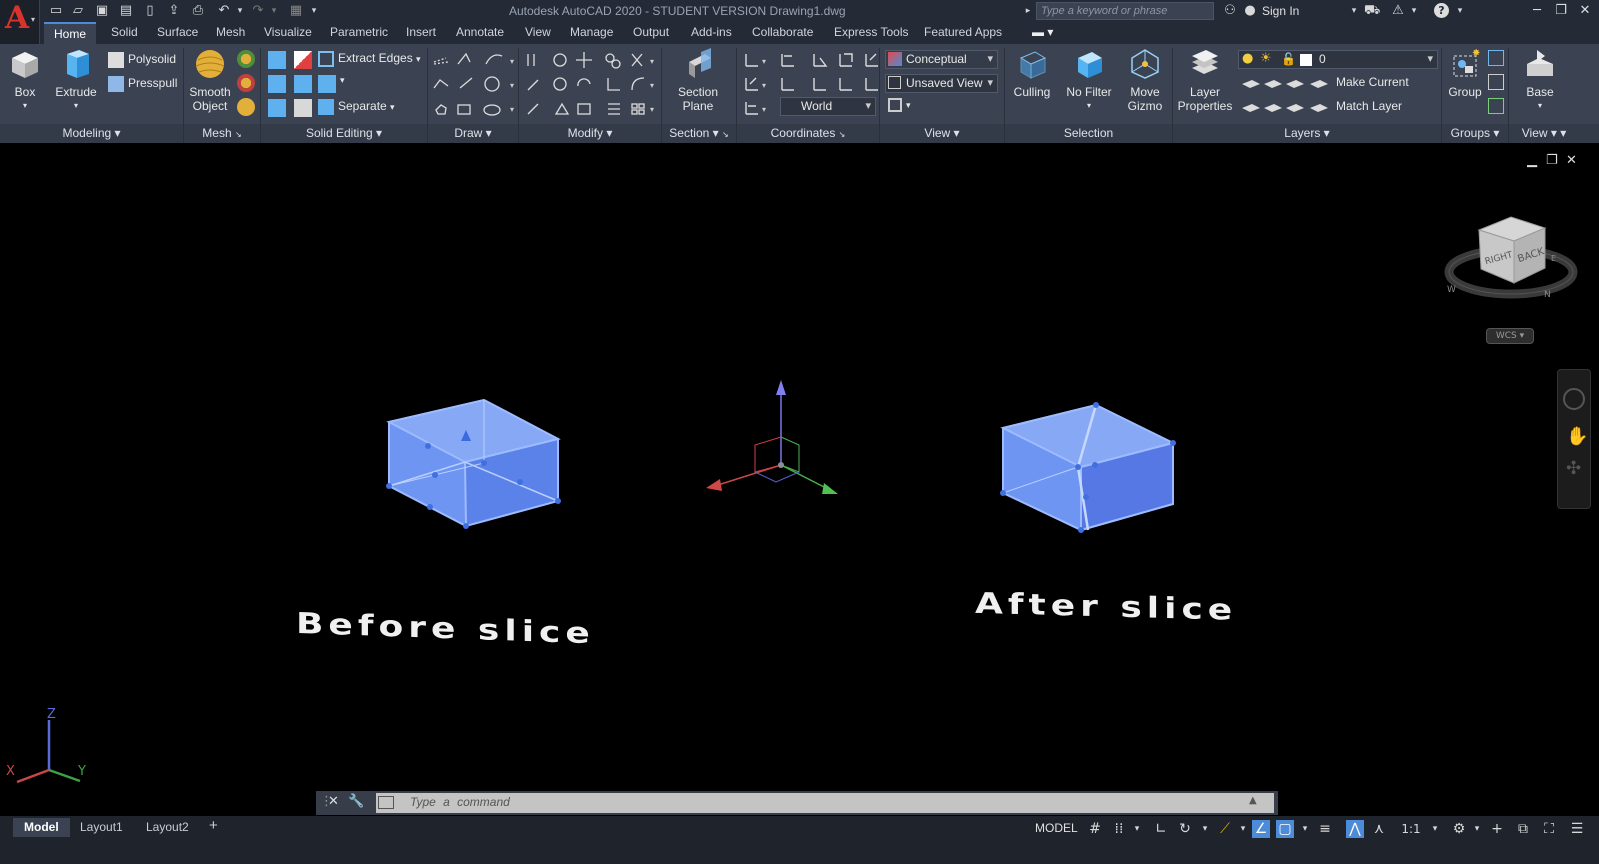 Image resolution: width=1599 pixels, height=864 pixels. What do you see at coordinates (871, 32) in the screenshot?
I see `tab-express-tools: Express Tools` at bounding box center [871, 32].